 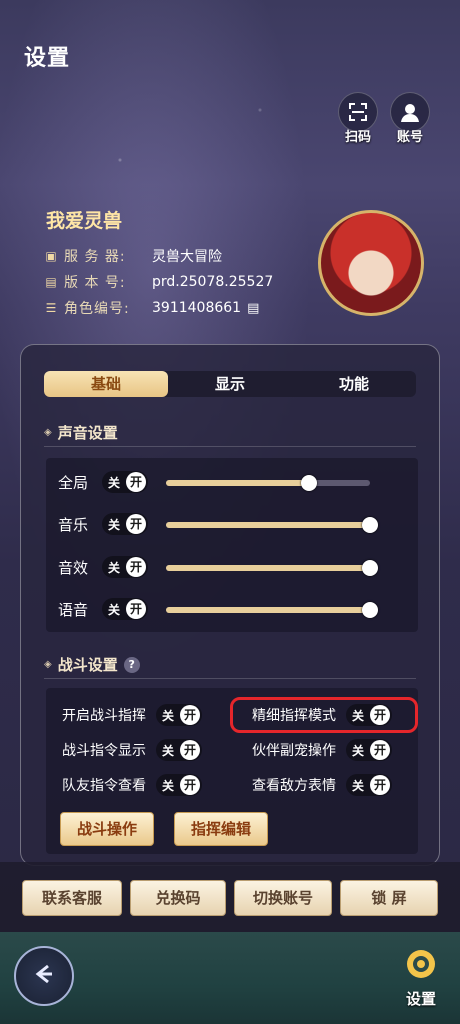 What do you see at coordinates (389, 898) in the screenshot?
I see `lock-screen-button: 锁 屏` at bounding box center [389, 898].